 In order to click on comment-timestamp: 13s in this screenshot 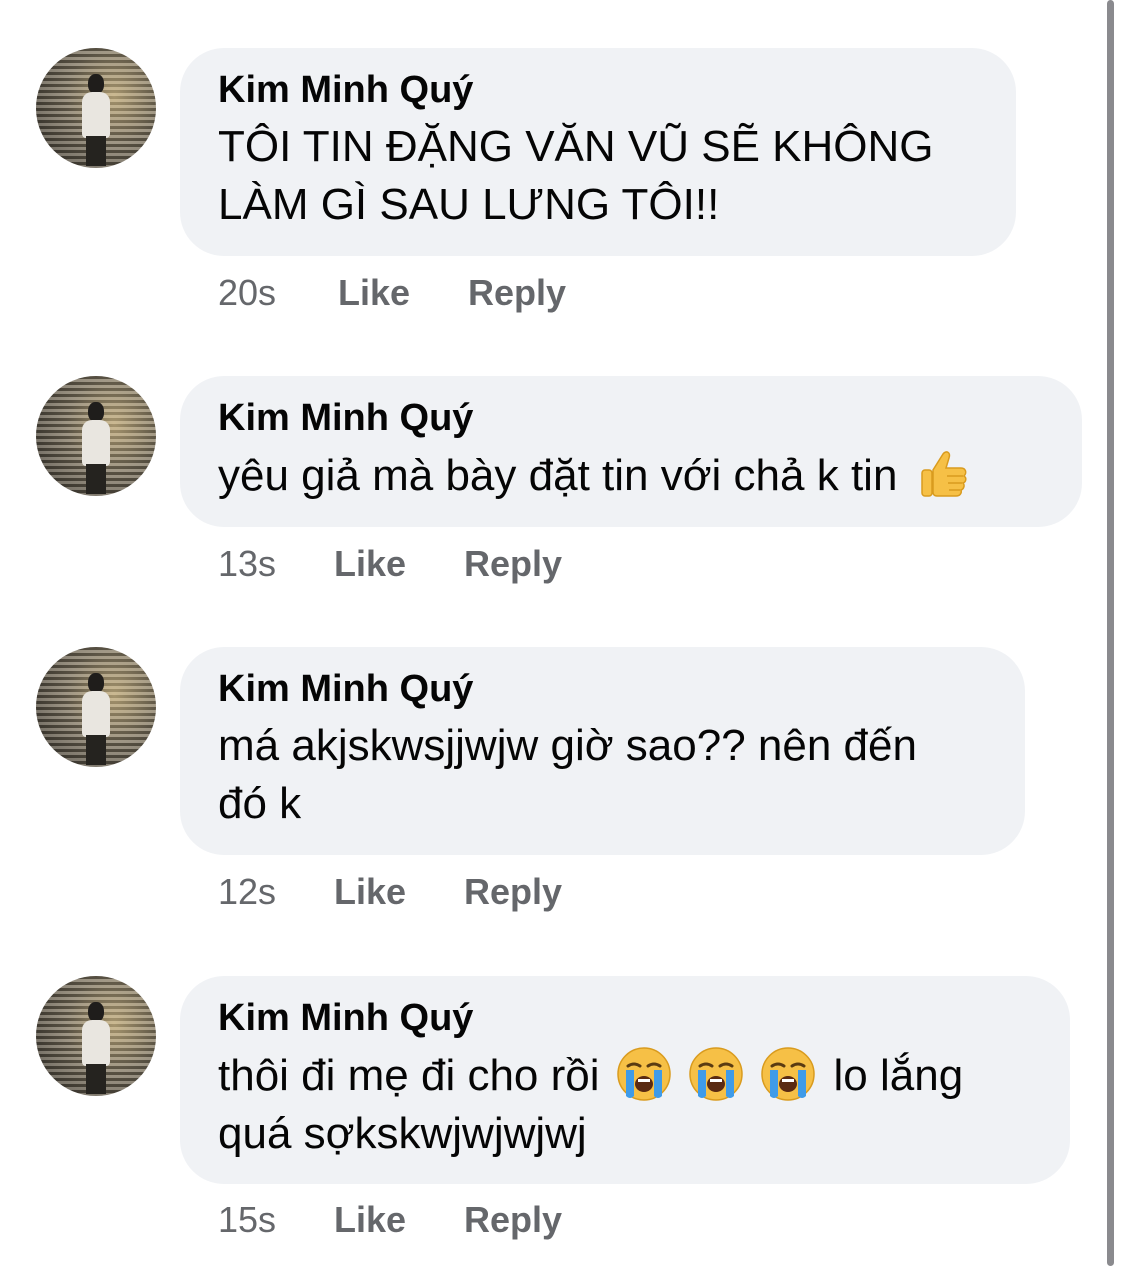, I will do `click(247, 563)`.